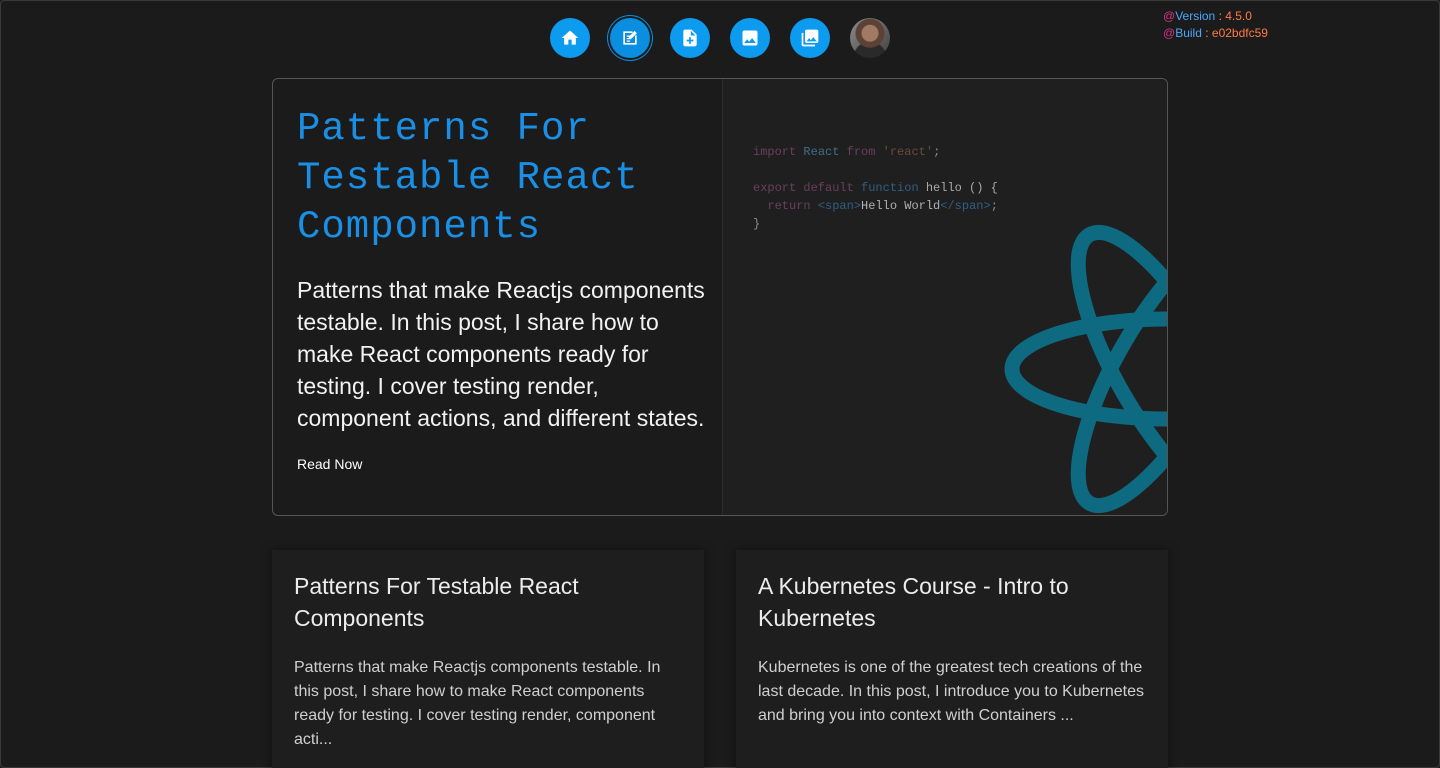 This screenshot has height=768, width=1440. What do you see at coordinates (488, 602) in the screenshot?
I see `article-title: Patterns For Testable React Components` at bounding box center [488, 602].